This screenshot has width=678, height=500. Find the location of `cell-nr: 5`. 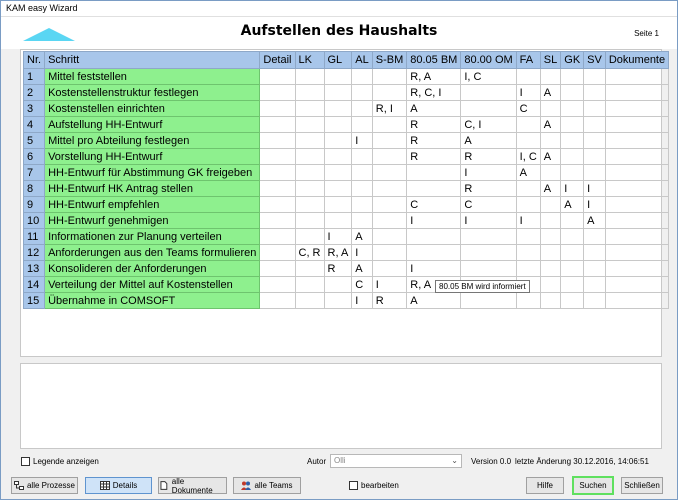

cell-nr: 5 is located at coordinates (34, 140).